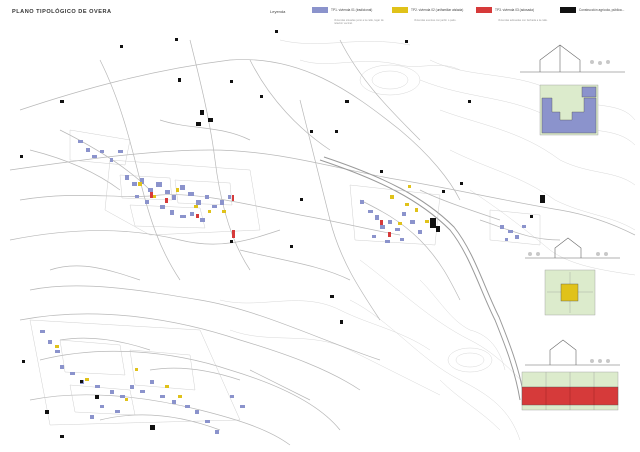 This screenshot has height=452, width=640. Describe the element at coordinates (570, 375) in the screenshot. I see `detail-tp3` at that location.